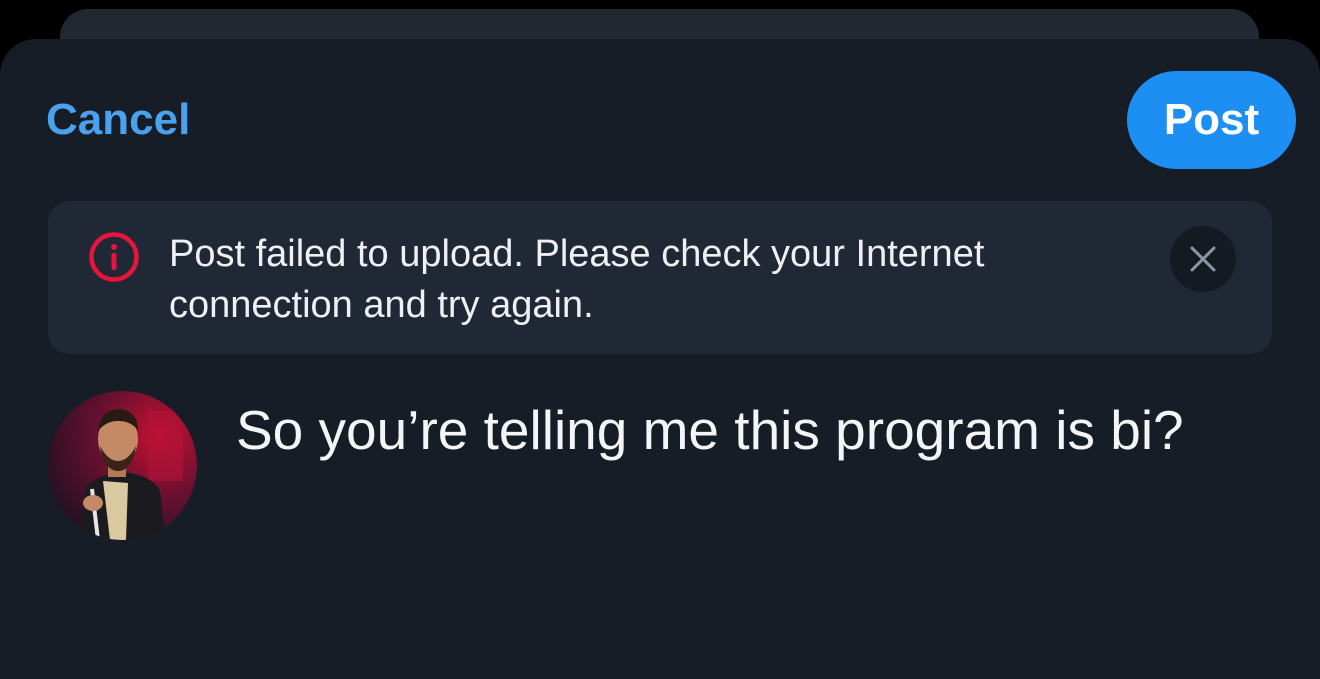  I want to click on post-text-input: So you’re telling me this program is bi?, so click(710, 430).